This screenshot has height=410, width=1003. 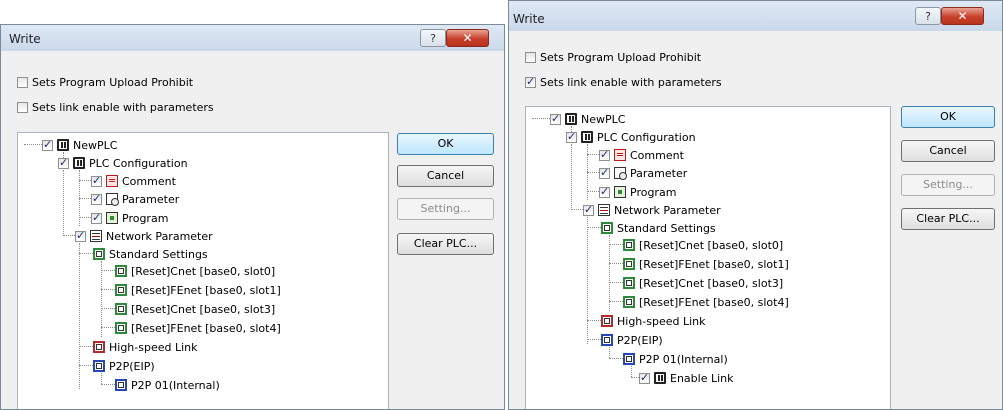 I want to click on upload-prohibit-label: Sets Program Upload Prohibit, so click(x=113, y=82).